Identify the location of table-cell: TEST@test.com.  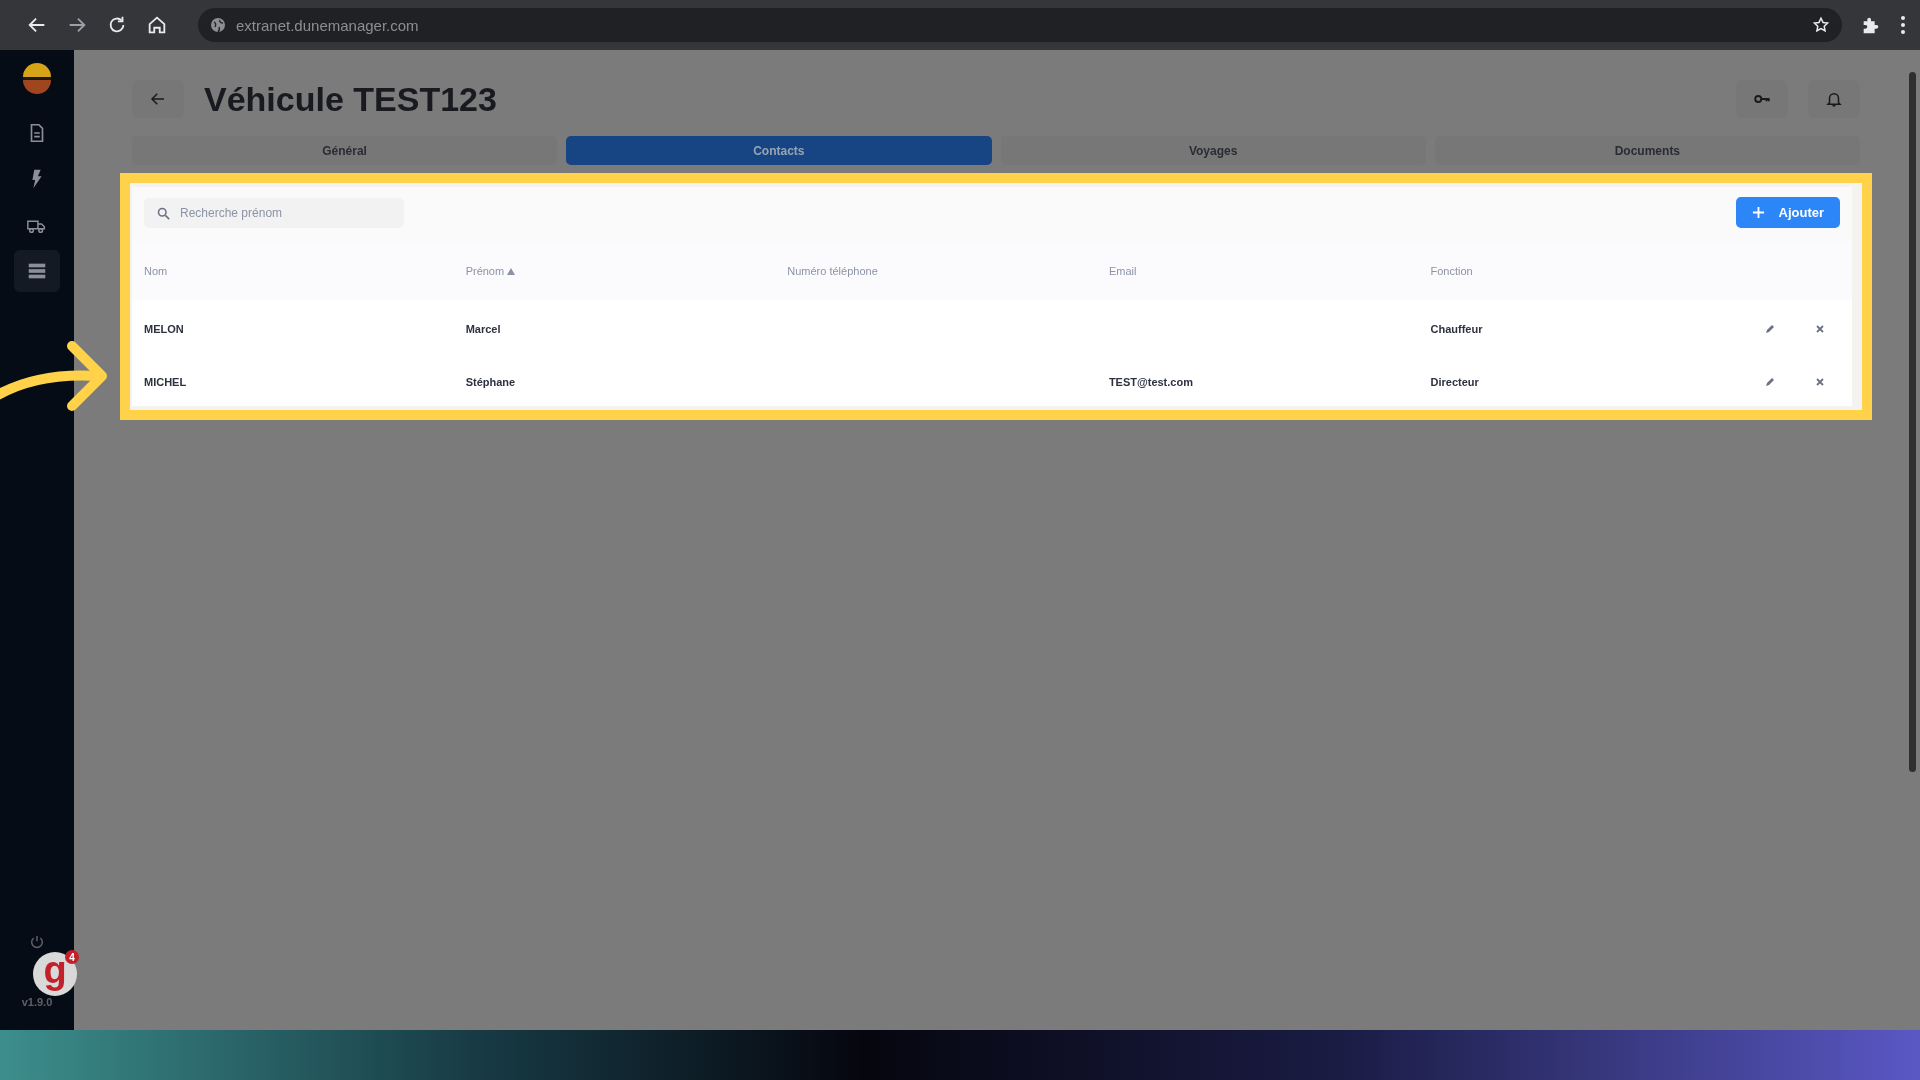
(1150, 382).